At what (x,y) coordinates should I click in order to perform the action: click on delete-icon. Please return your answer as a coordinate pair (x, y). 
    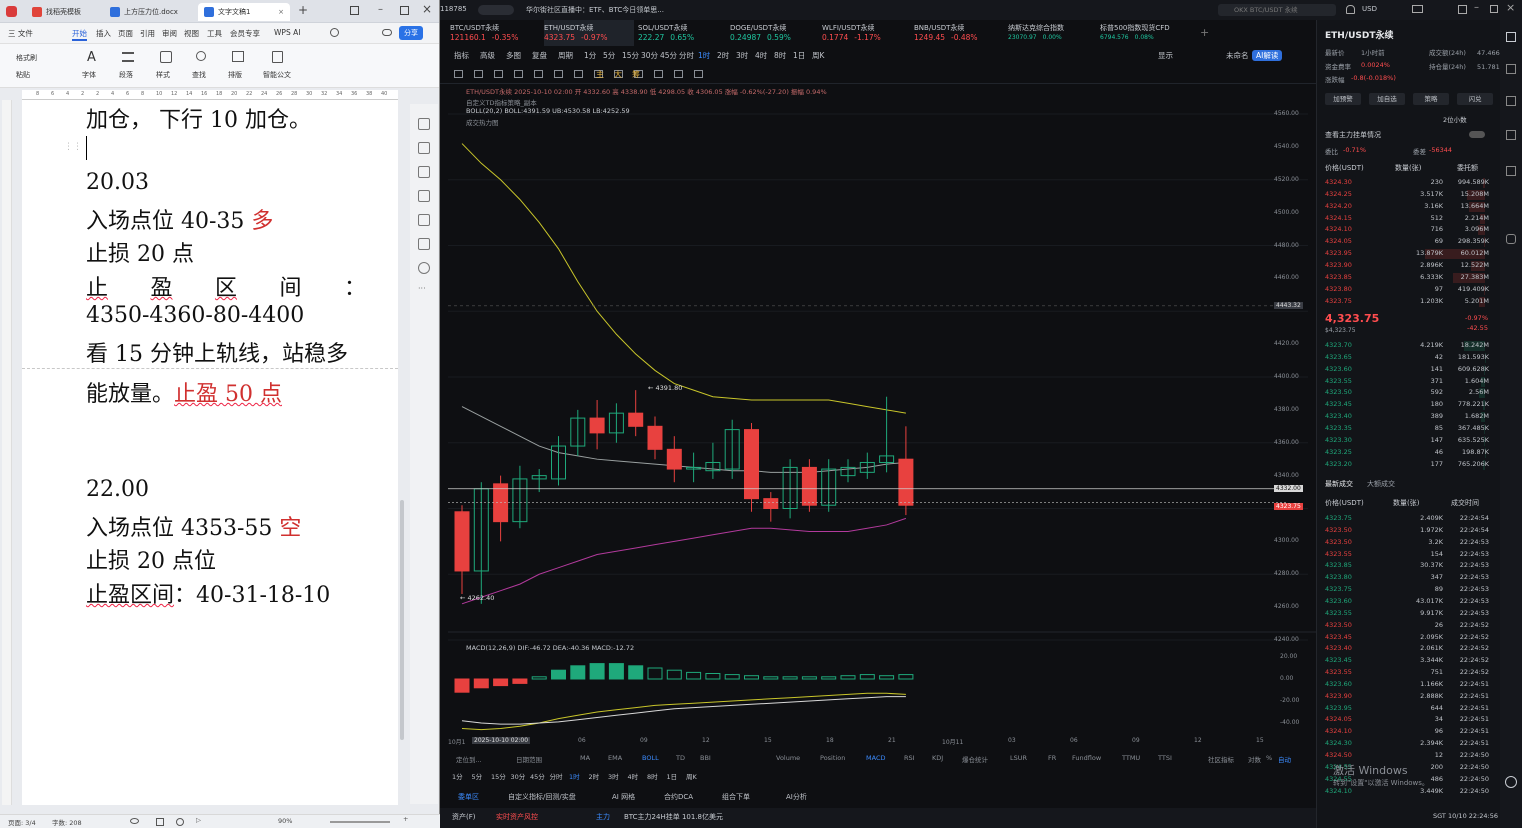
    Looking at the image, I should click on (658, 74).